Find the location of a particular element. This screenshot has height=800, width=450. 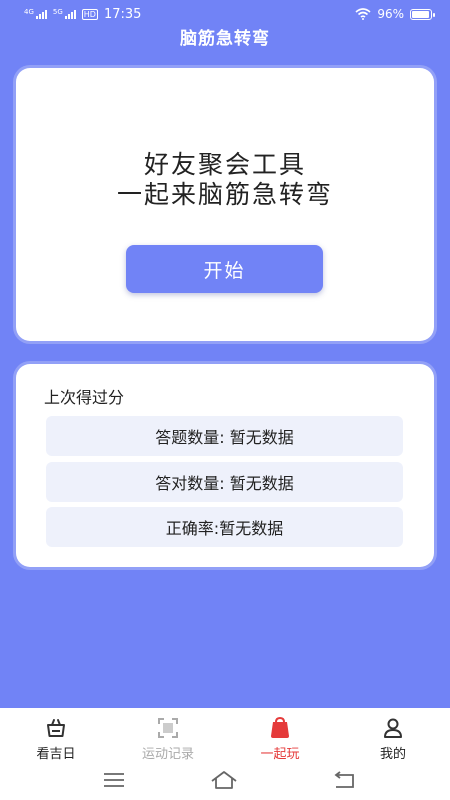

scan-frame-icon is located at coordinates (168, 728).